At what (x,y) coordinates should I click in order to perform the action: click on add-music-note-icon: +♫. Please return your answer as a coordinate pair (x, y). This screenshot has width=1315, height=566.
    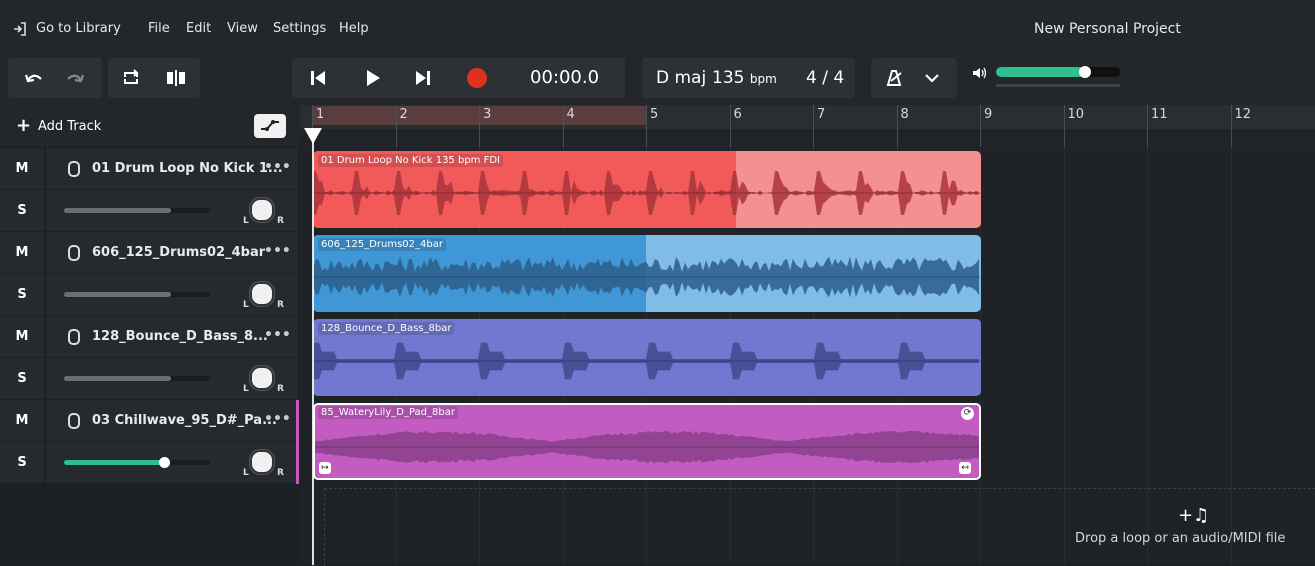
    Looking at the image, I should click on (1194, 515).